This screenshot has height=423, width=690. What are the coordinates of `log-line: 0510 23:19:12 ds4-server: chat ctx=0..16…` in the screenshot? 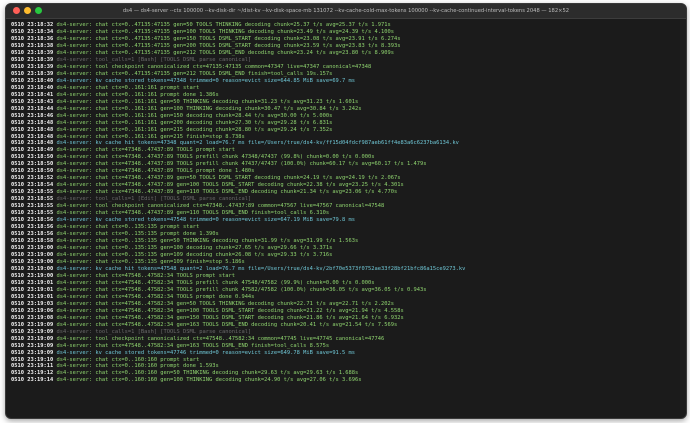 It's located at (346, 373).